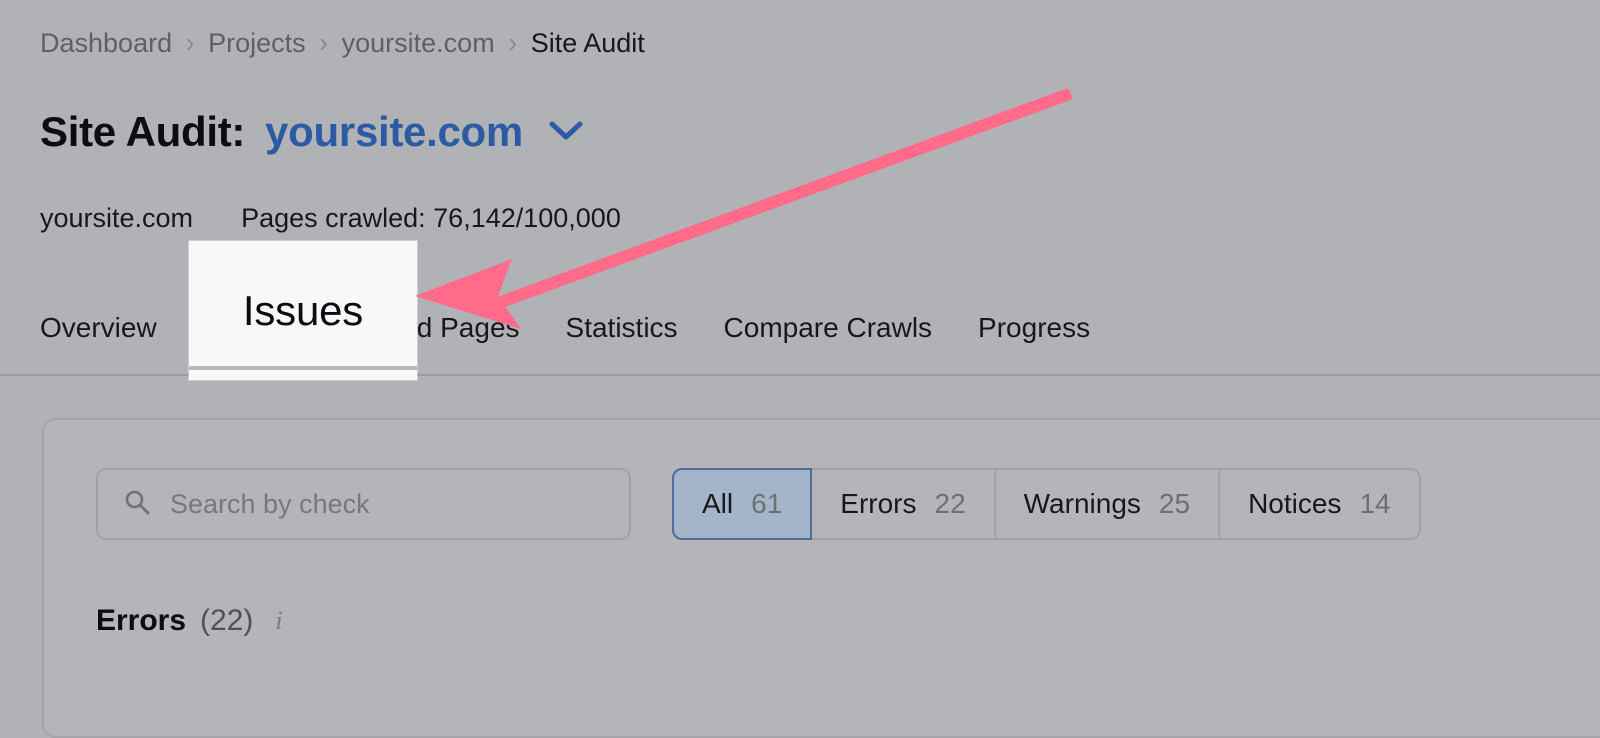  Describe the element at coordinates (1034, 328) in the screenshot. I see `tab-progress: Progress` at that location.